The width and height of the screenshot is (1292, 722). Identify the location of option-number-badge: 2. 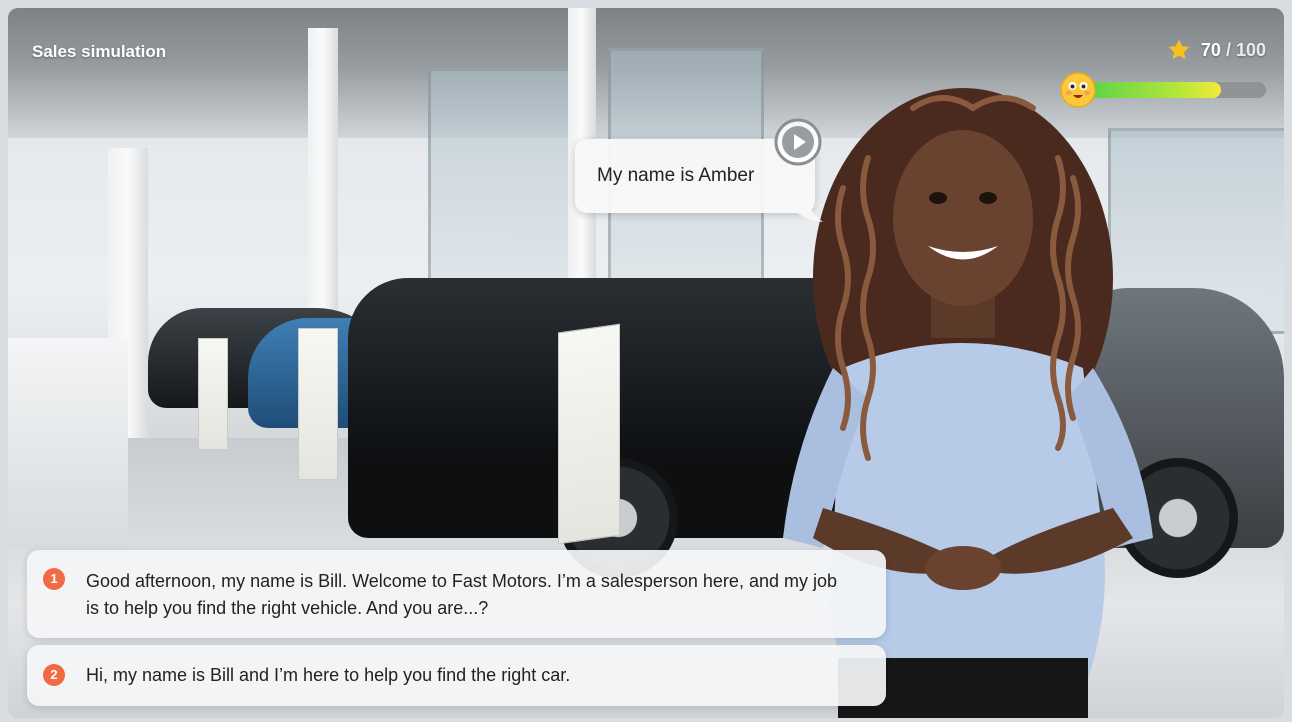
(54, 675).